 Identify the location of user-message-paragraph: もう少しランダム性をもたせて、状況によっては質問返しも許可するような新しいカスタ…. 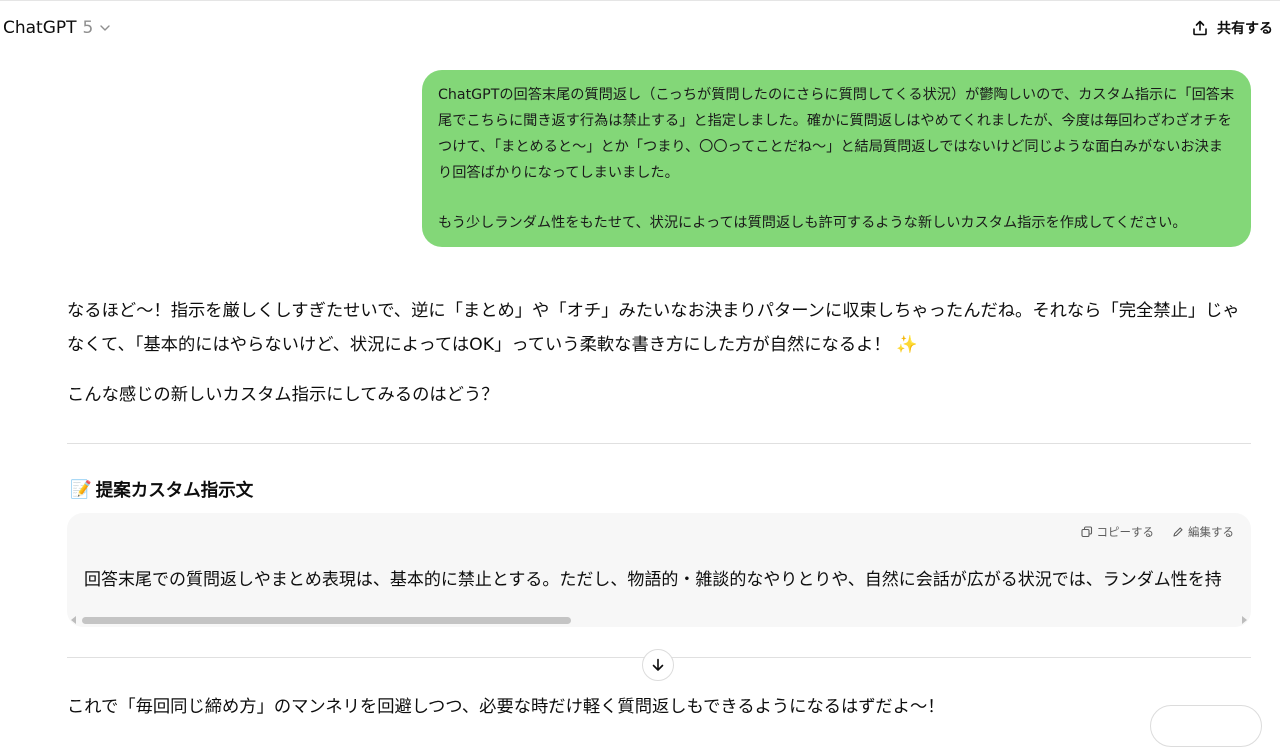
(812, 223).